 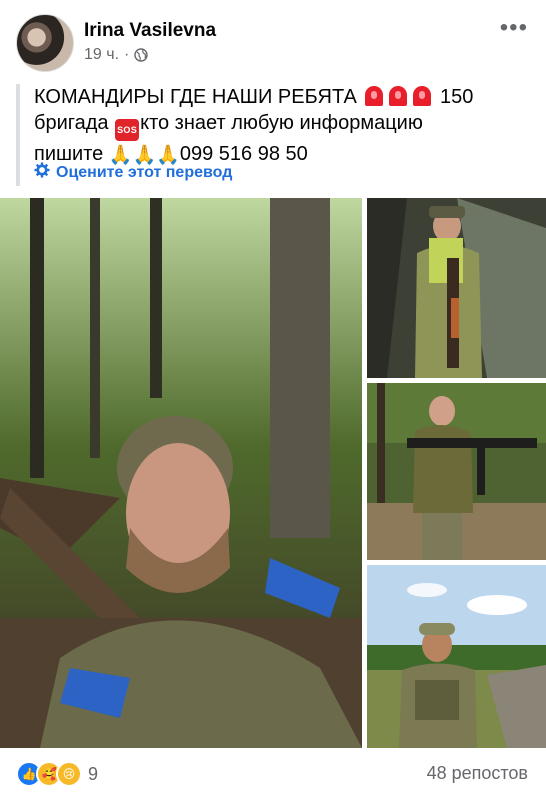 I want to click on rate-translation-link: Оцените этот перевод, so click(x=133, y=172).